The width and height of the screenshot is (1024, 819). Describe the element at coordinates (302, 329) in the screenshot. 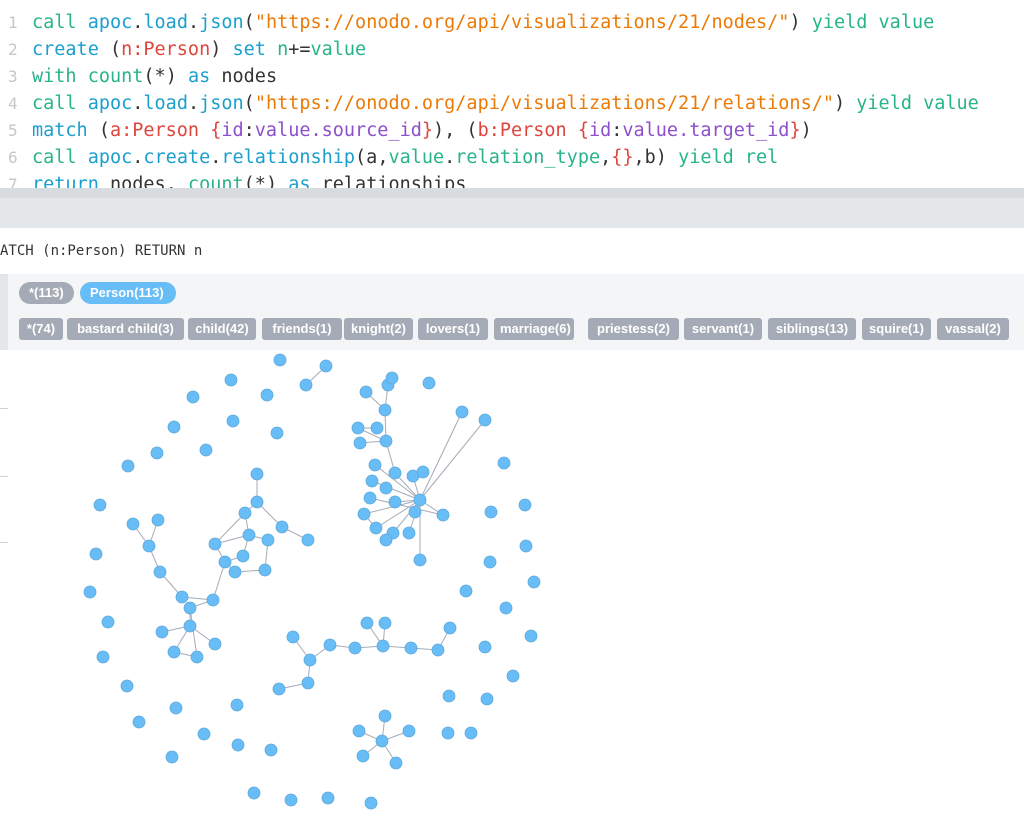

I see `relationship-type-pill: friends(1)` at that location.